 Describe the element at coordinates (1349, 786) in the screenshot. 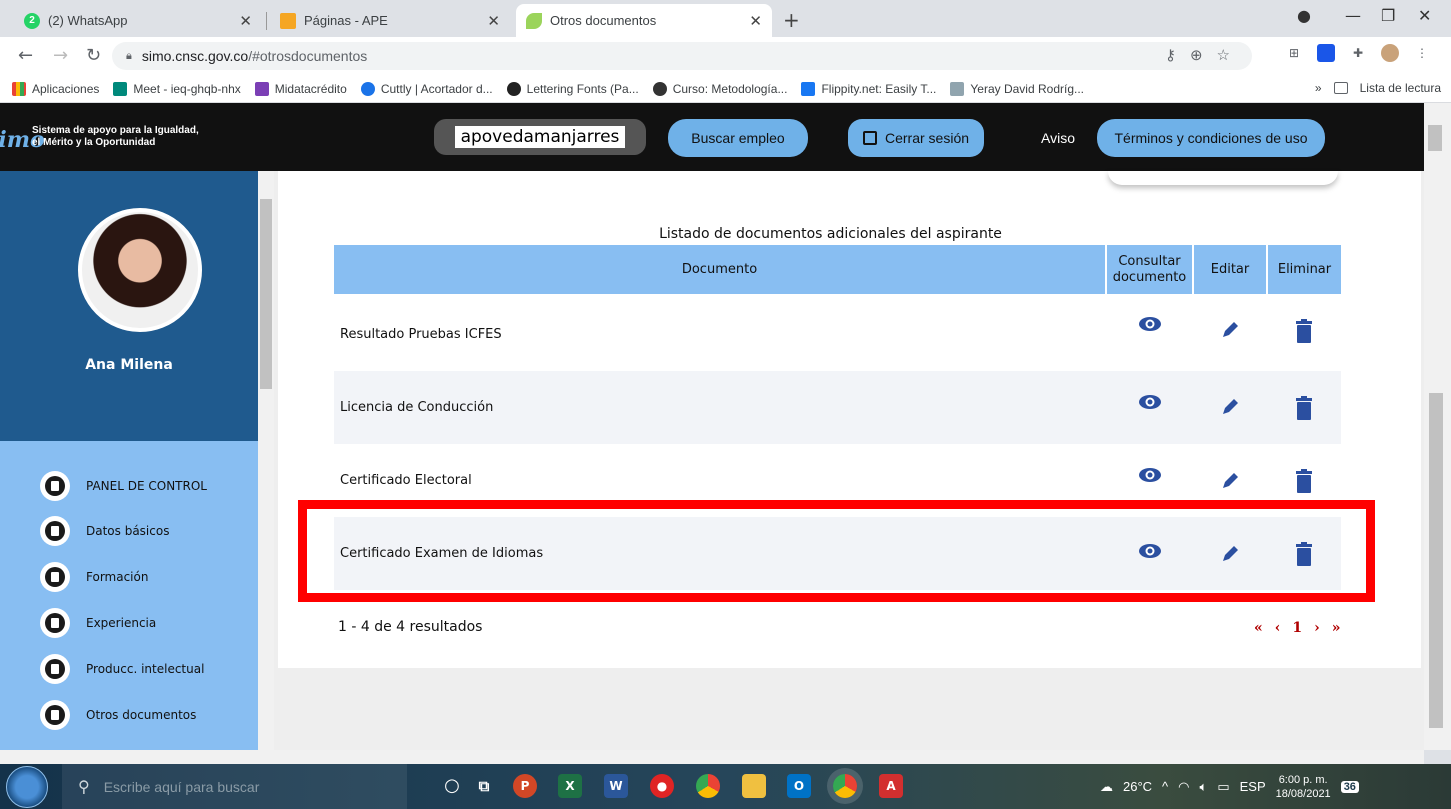

I see `notifications-icon: 36` at that location.